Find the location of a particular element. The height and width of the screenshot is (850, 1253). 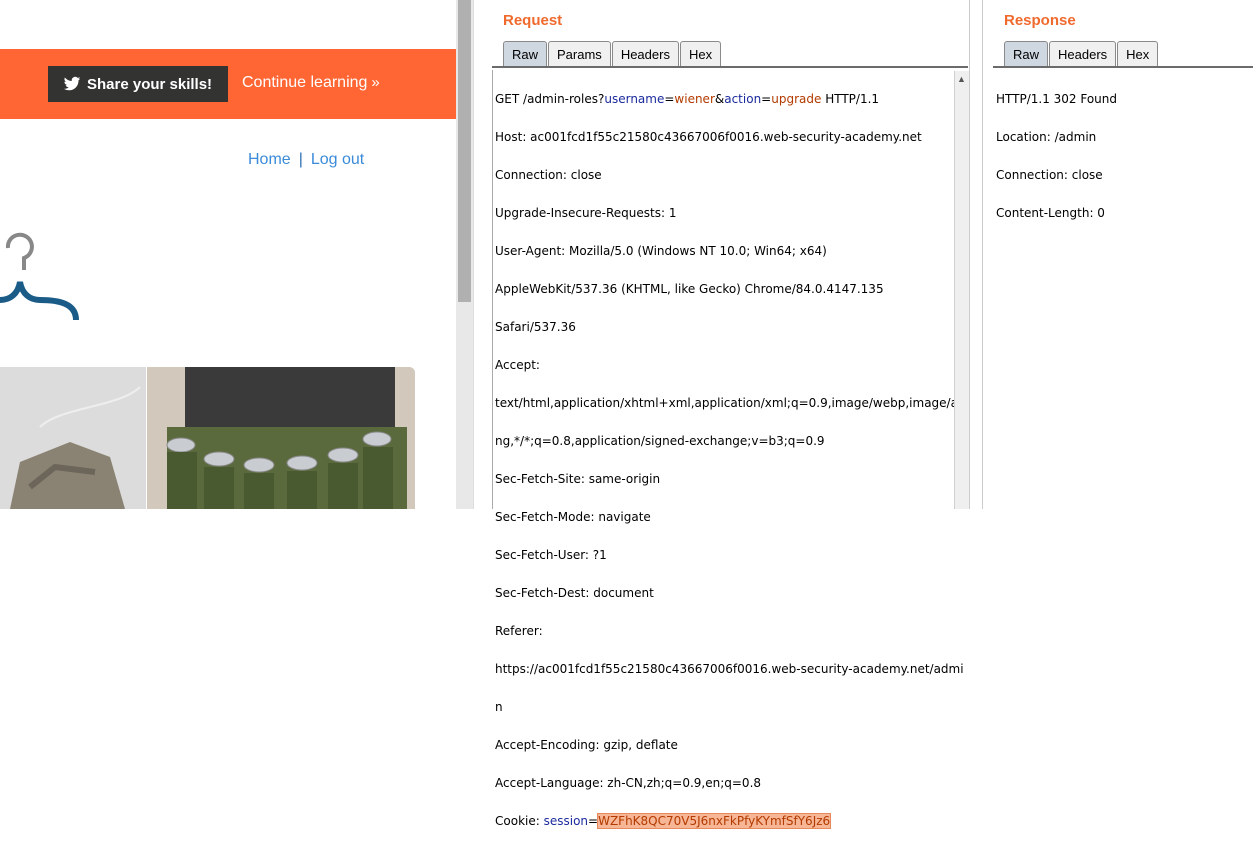

response-tab-headers: Headers is located at coordinates (1083, 54).